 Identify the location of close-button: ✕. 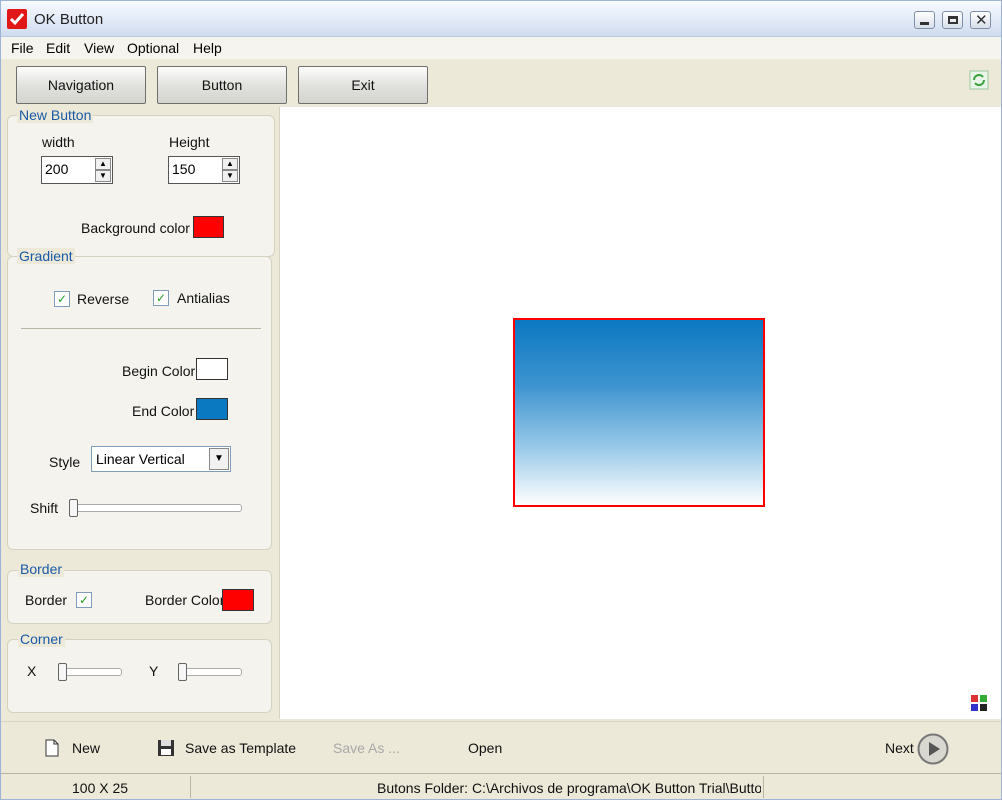
(980, 20).